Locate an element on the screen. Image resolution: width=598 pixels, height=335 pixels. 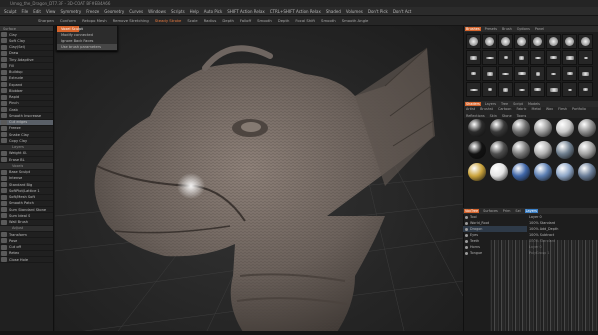
panel-tab: VoxTree is located at coordinates (472, 211).